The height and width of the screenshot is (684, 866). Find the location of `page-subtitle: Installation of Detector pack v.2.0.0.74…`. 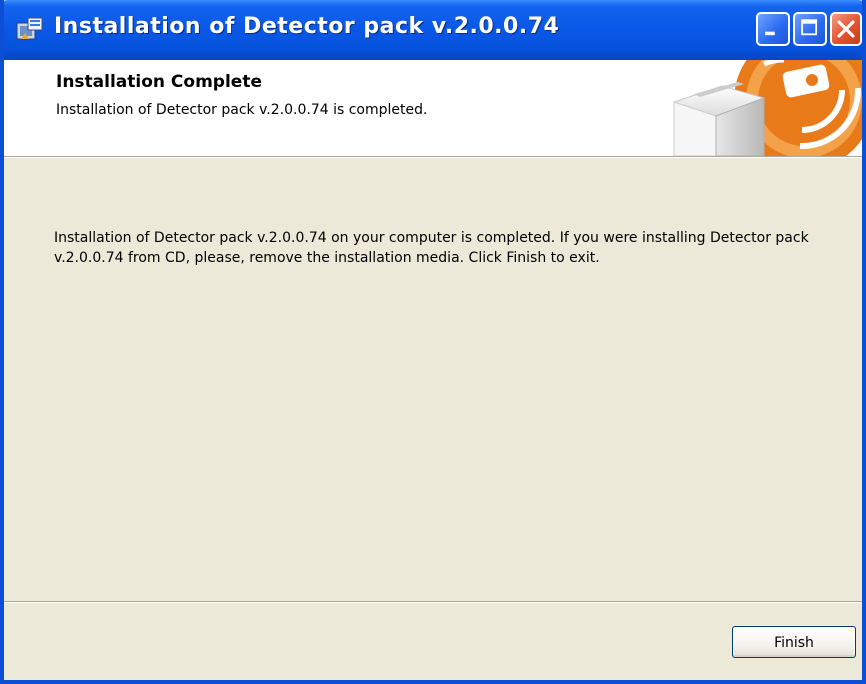

page-subtitle: Installation of Detector pack v.2.0.0.74… is located at coordinates (242, 110).